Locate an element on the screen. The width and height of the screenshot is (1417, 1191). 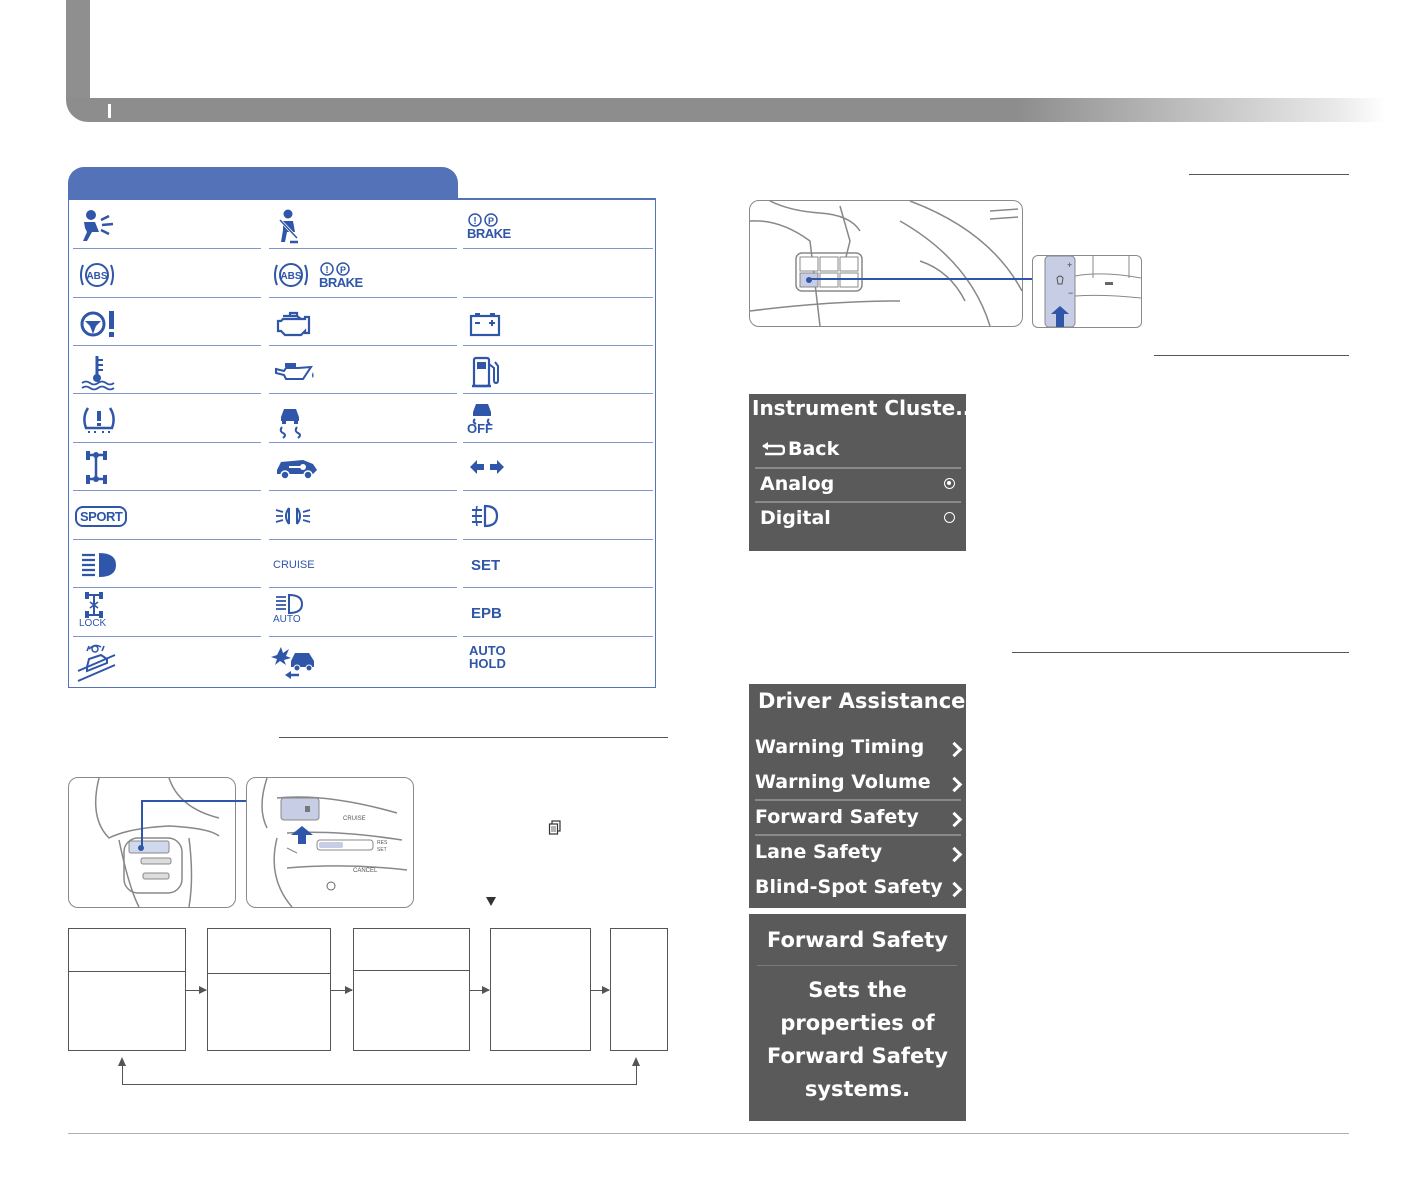
steering-cancel-label: CANCEL is located at coordinates (365, 871).